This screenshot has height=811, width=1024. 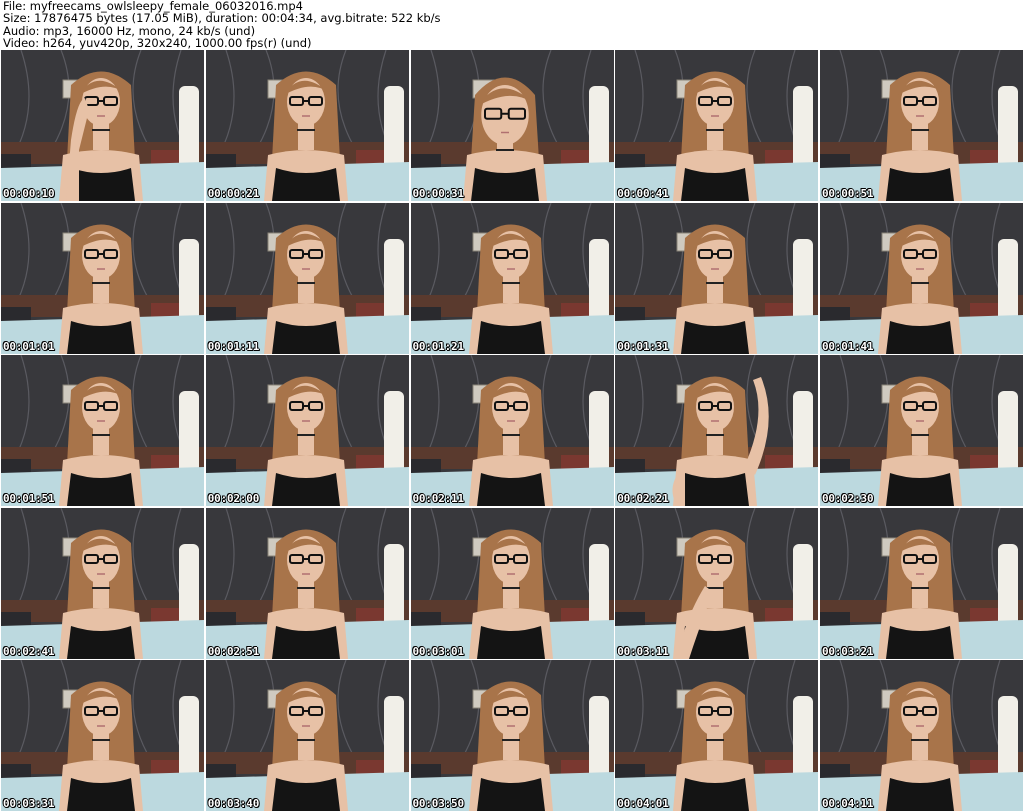 I want to click on frame-timestamp: 00:03:50, so click(x=438, y=803).